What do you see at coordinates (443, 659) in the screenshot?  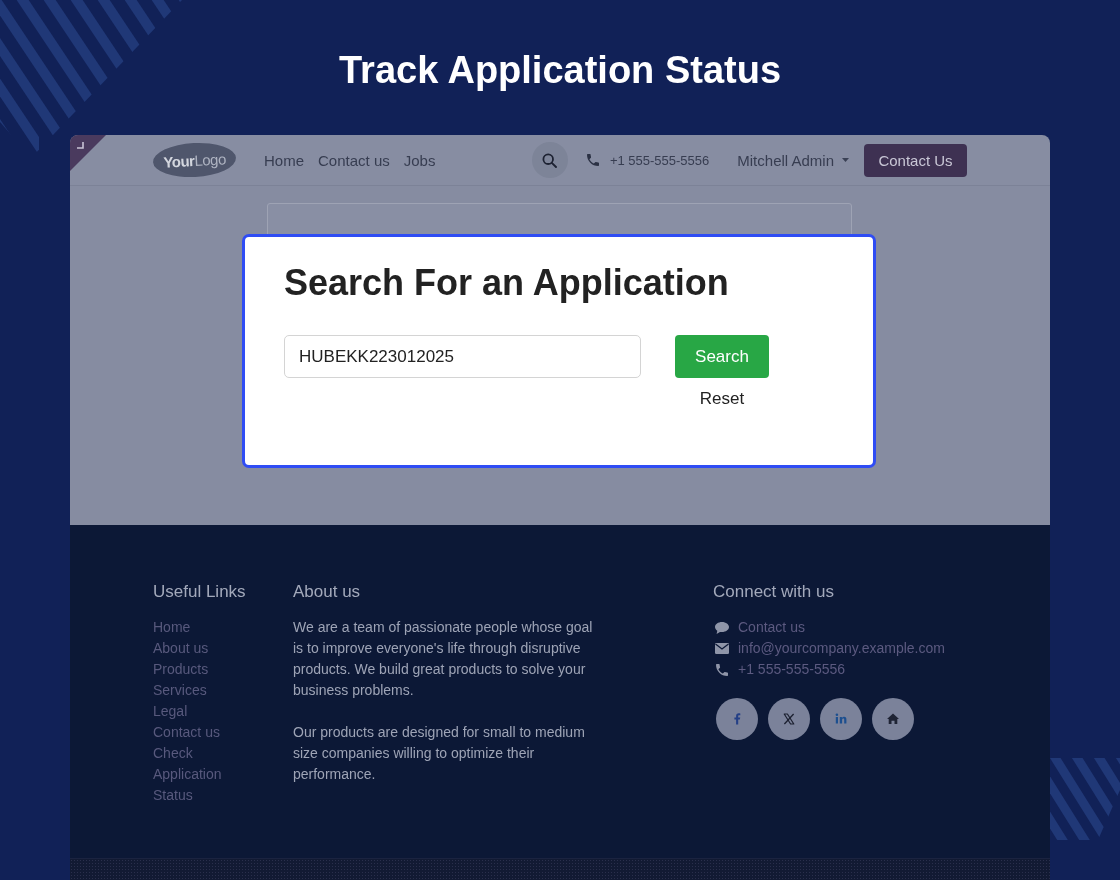 I see `about-paragraph: We are a team of passionate people whose goal is to improve everyone's life through disruptive products. We build great products to solve your business problems.` at bounding box center [443, 659].